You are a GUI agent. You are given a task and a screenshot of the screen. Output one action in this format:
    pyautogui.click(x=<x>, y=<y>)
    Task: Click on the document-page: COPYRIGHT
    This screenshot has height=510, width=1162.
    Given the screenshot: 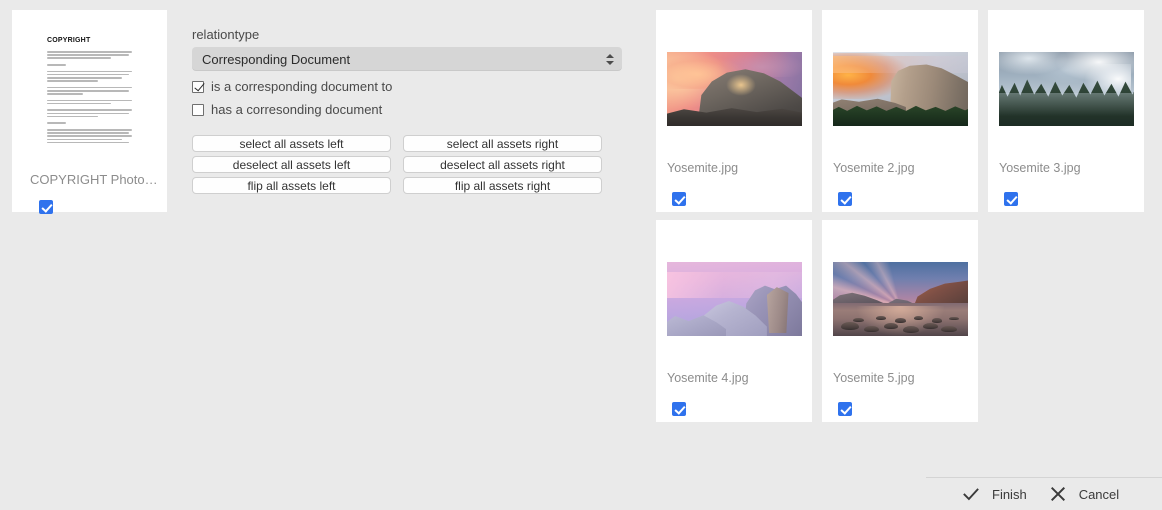 What is the action you would take?
    pyautogui.click(x=89, y=90)
    